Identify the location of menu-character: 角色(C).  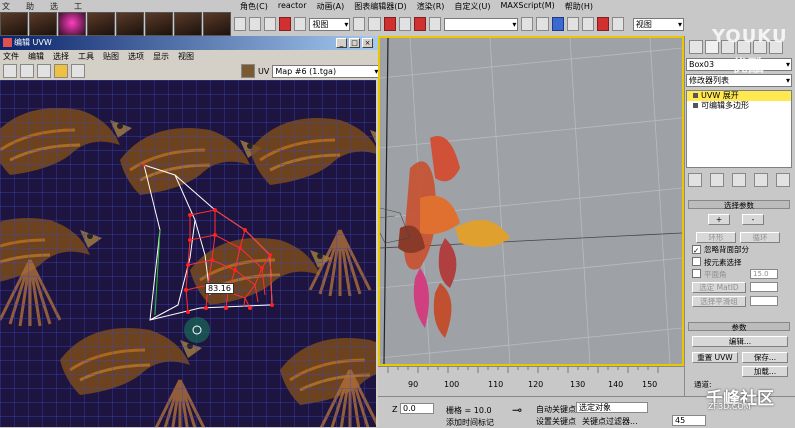
(254, 6).